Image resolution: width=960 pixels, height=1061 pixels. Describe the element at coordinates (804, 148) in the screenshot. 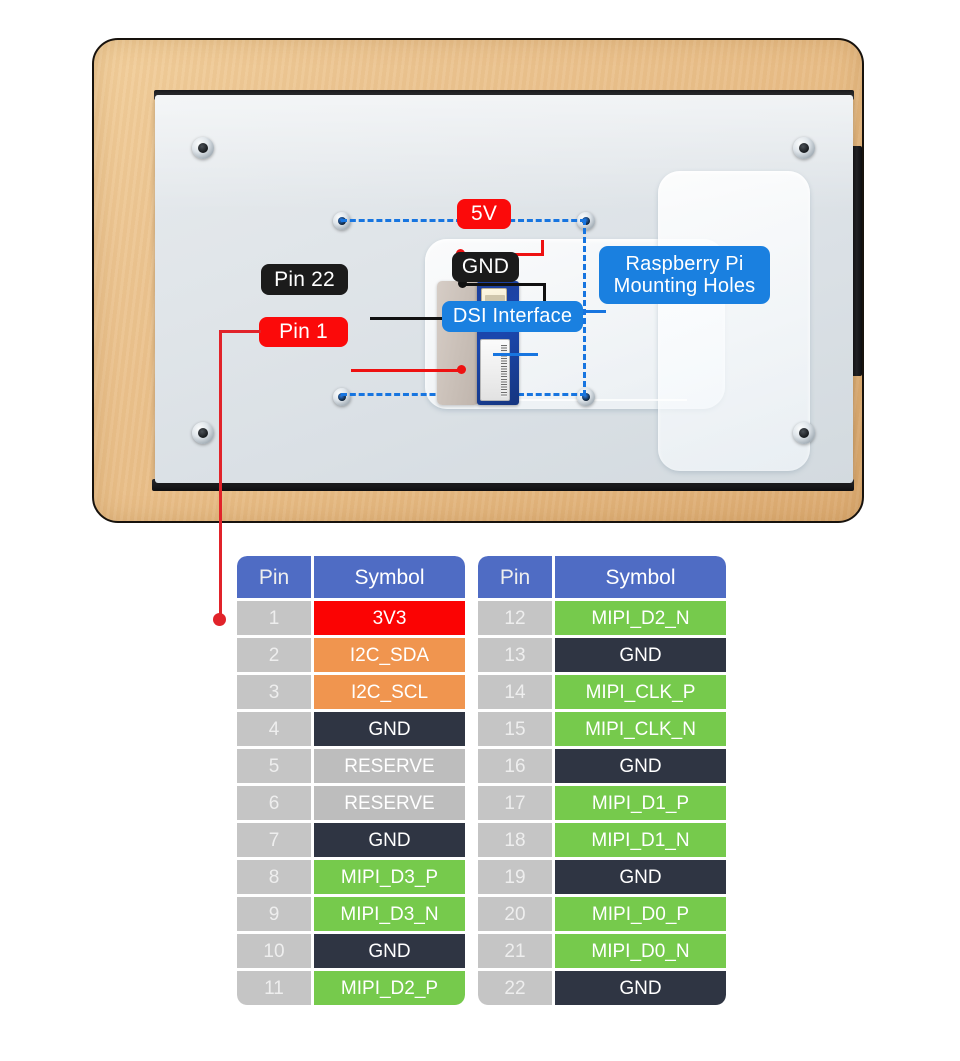

I see `screw-top-right` at that location.